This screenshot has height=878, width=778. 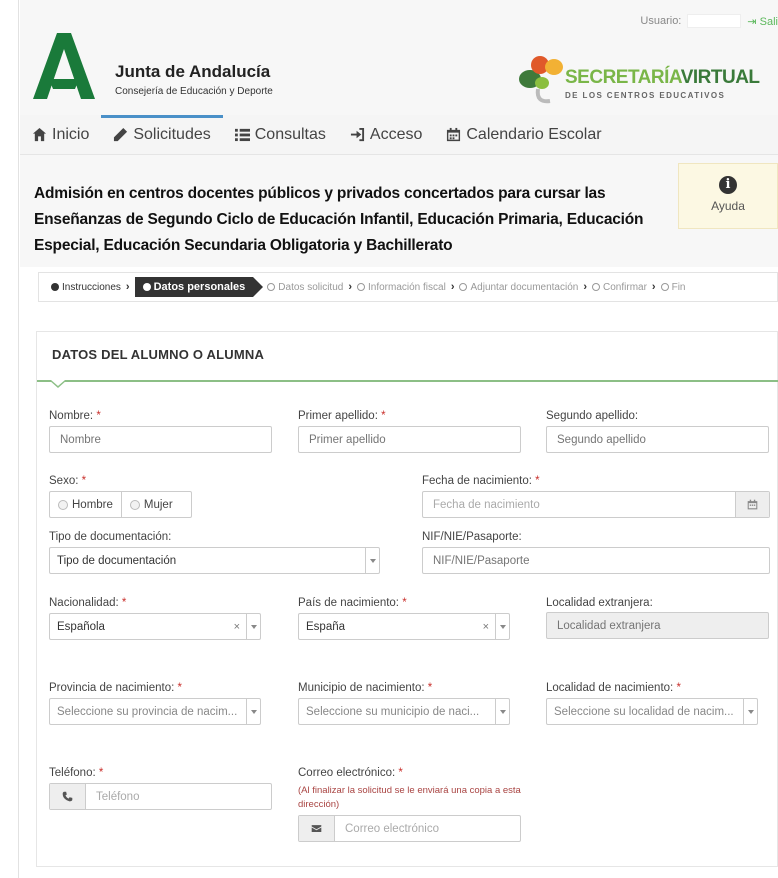 I want to click on sv-title-part-b: VIRTUAL, so click(x=720, y=77).